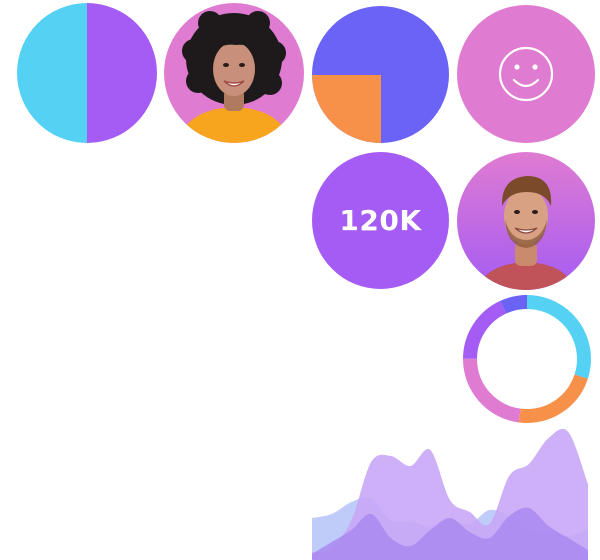 The width and height of the screenshot is (600, 560). I want to click on split-right-half, so click(122, 73).